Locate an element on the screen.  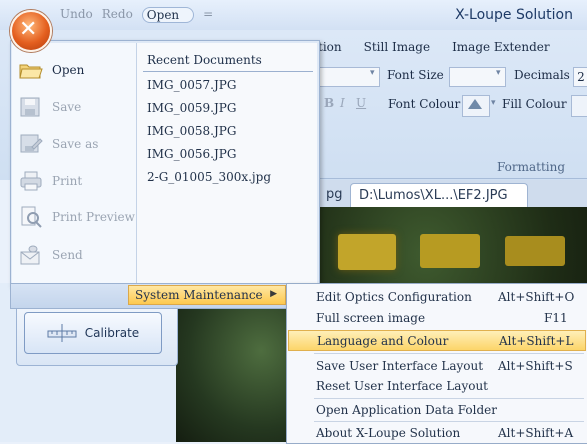
application-button: ✕ is located at coordinates (31, 31).